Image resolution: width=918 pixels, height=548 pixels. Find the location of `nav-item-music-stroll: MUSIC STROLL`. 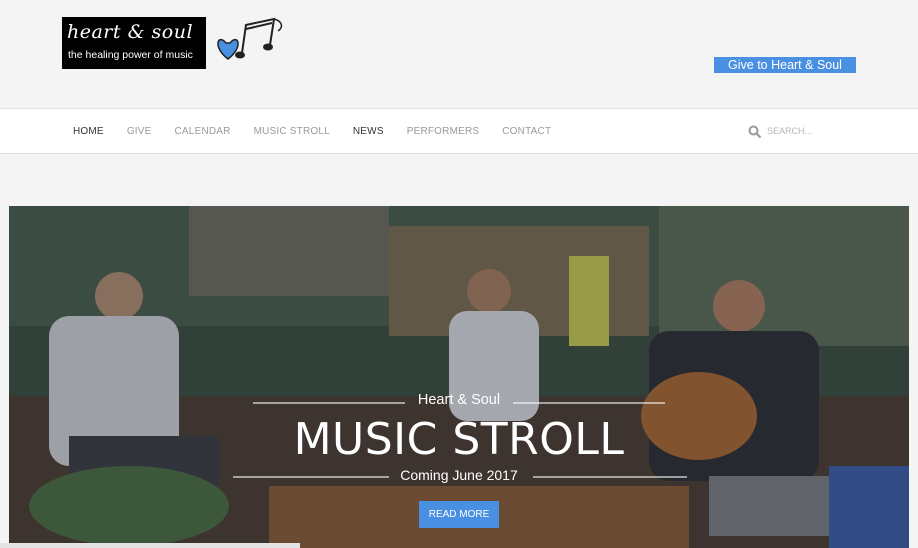

nav-item-music-stroll: MUSIC STROLL is located at coordinates (292, 131).